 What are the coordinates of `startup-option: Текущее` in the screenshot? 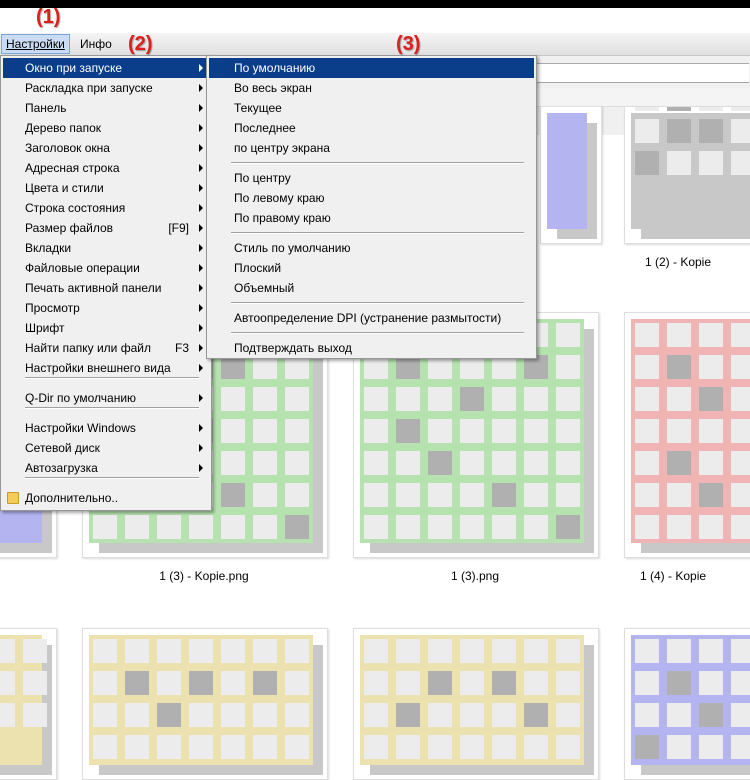 It's located at (371, 108).